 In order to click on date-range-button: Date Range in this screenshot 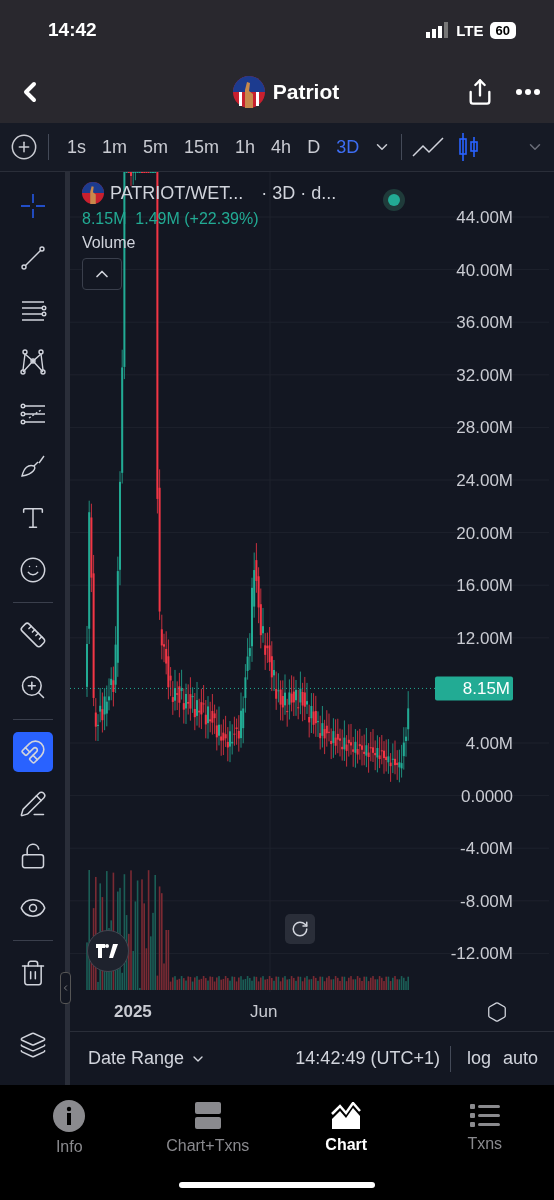, I will do `click(147, 1059)`.